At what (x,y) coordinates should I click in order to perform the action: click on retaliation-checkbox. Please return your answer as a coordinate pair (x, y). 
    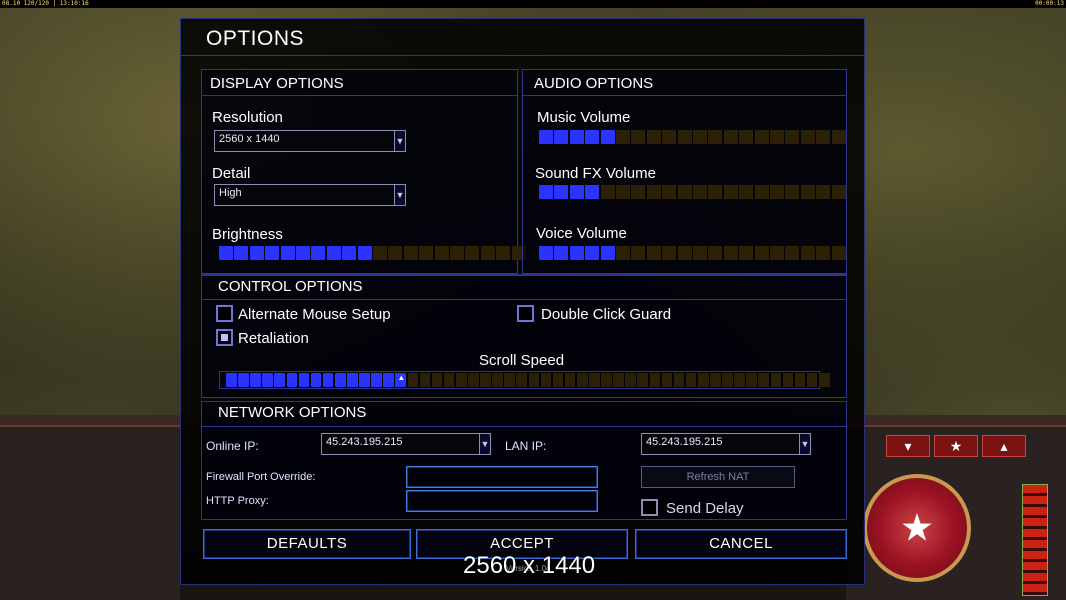
    Looking at the image, I should click on (224, 337).